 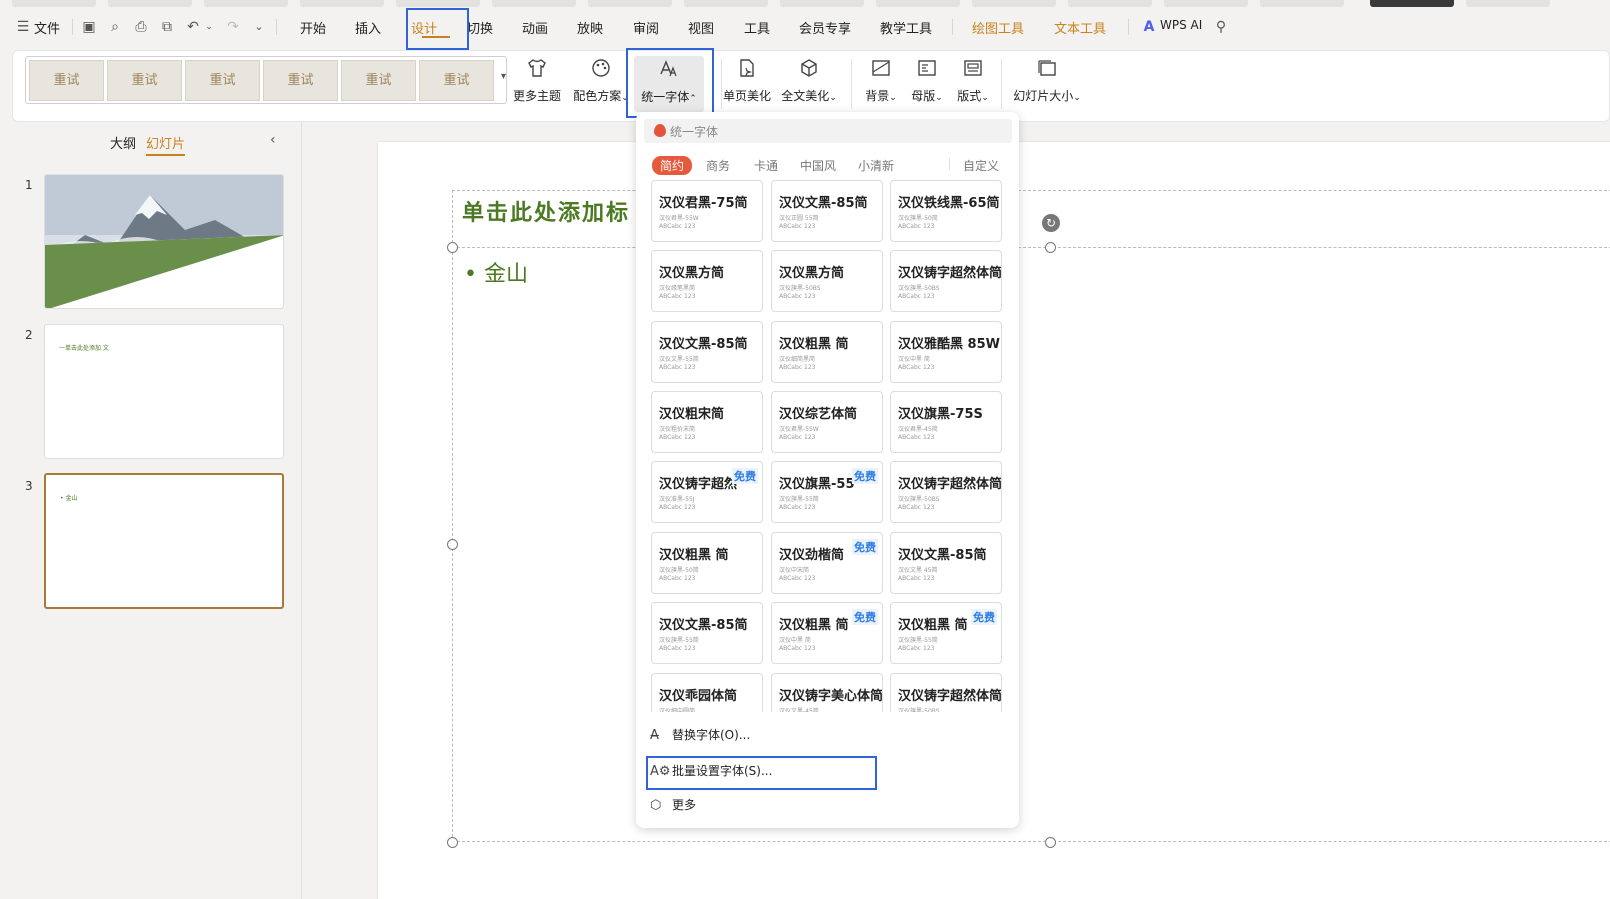 I want to click on share-icon: ⌕, so click(x=115, y=27).